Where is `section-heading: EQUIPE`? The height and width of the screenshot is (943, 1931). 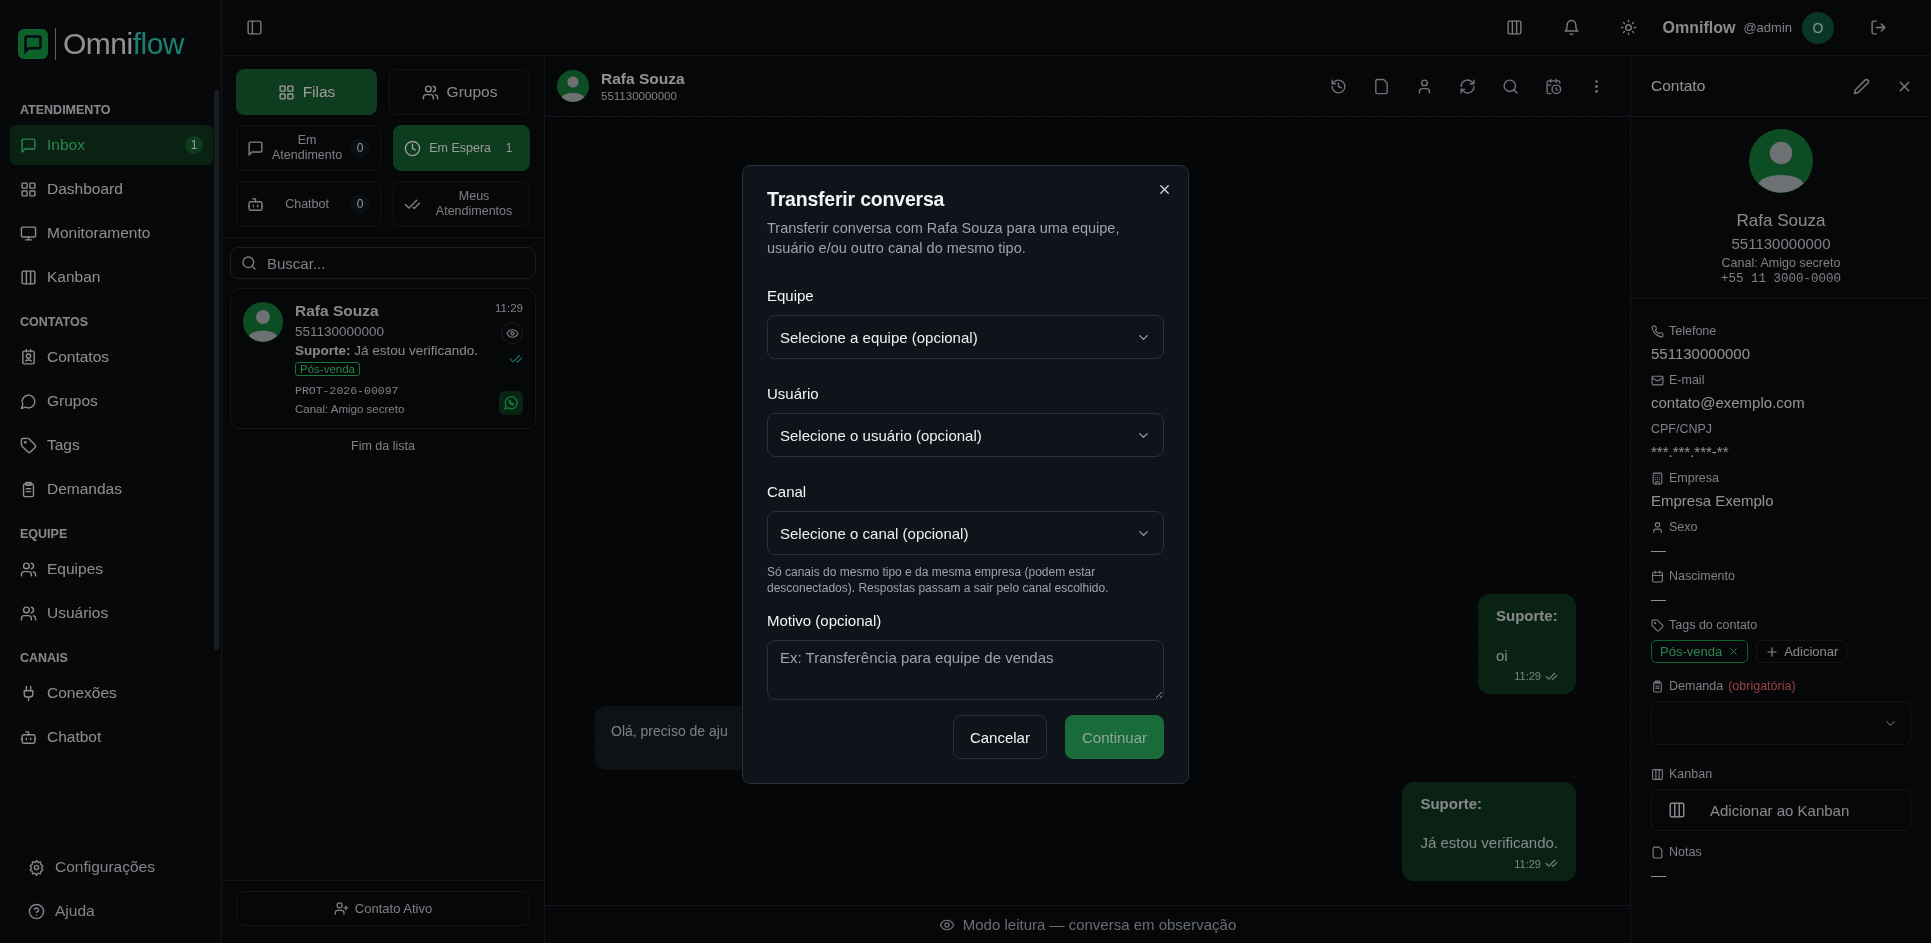
section-heading: EQUIPE is located at coordinates (44, 534).